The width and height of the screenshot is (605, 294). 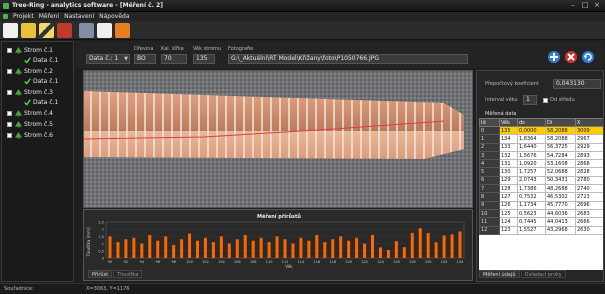 I want to click on table-cell: 127, so click(x=508, y=197).